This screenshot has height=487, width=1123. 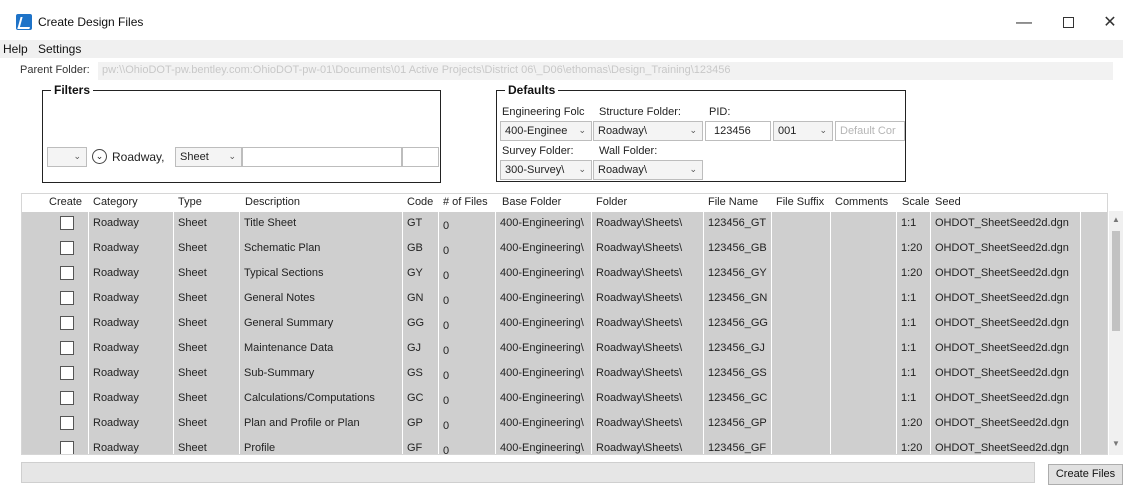 What do you see at coordinates (738, 445) in the screenshot?
I see `cell-file-name: 123456_GF` at bounding box center [738, 445].